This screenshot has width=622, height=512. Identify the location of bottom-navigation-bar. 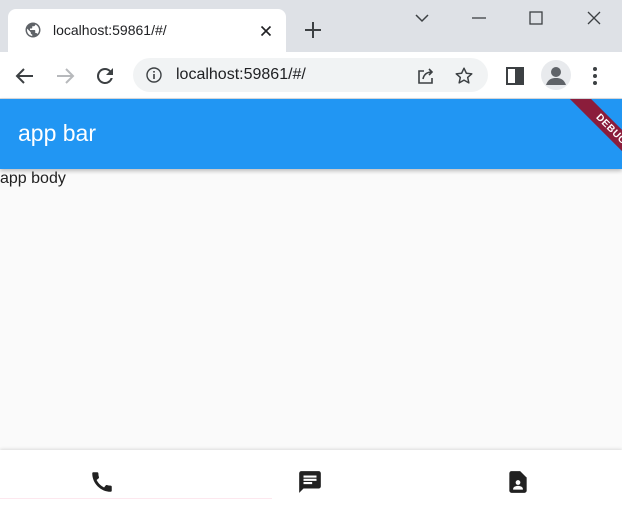
(311, 481).